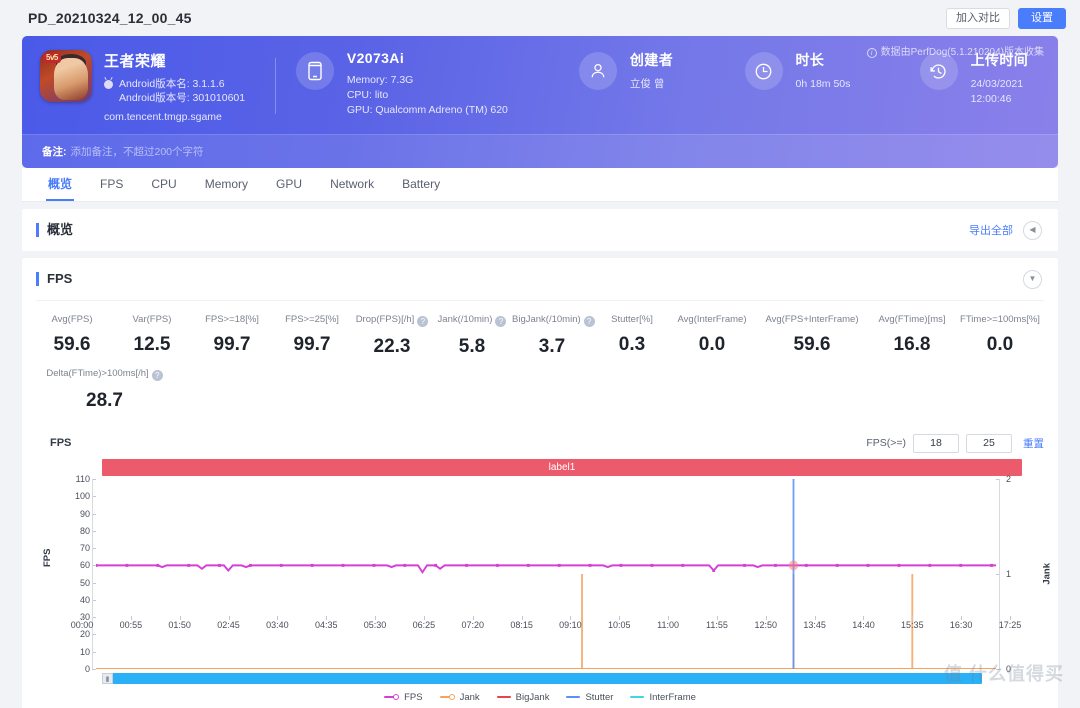 The height and width of the screenshot is (708, 1080). What do you see at coordinates (163, 184) in the screenshot?
I see `tab-cpu: CPU` at bounding box center [163, 184].